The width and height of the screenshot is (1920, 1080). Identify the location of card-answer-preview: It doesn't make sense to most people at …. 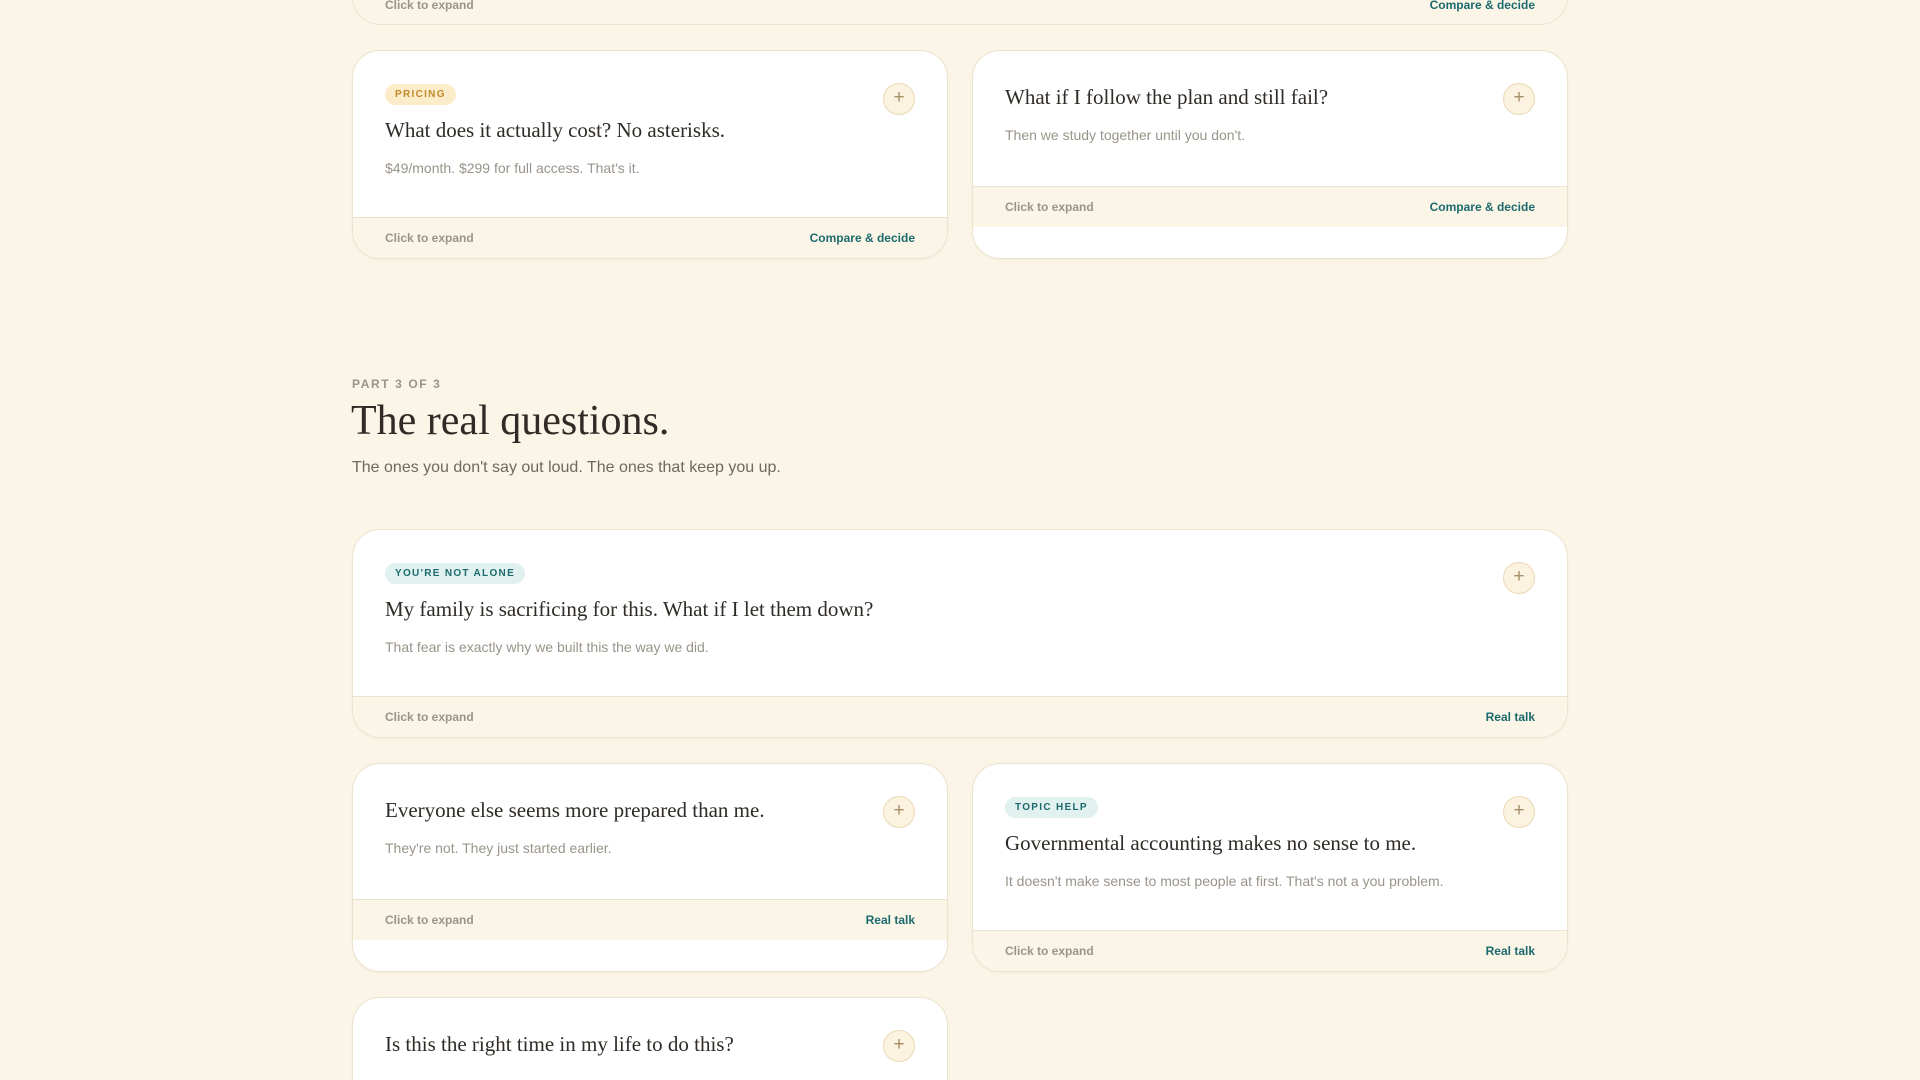
(1224, 881).